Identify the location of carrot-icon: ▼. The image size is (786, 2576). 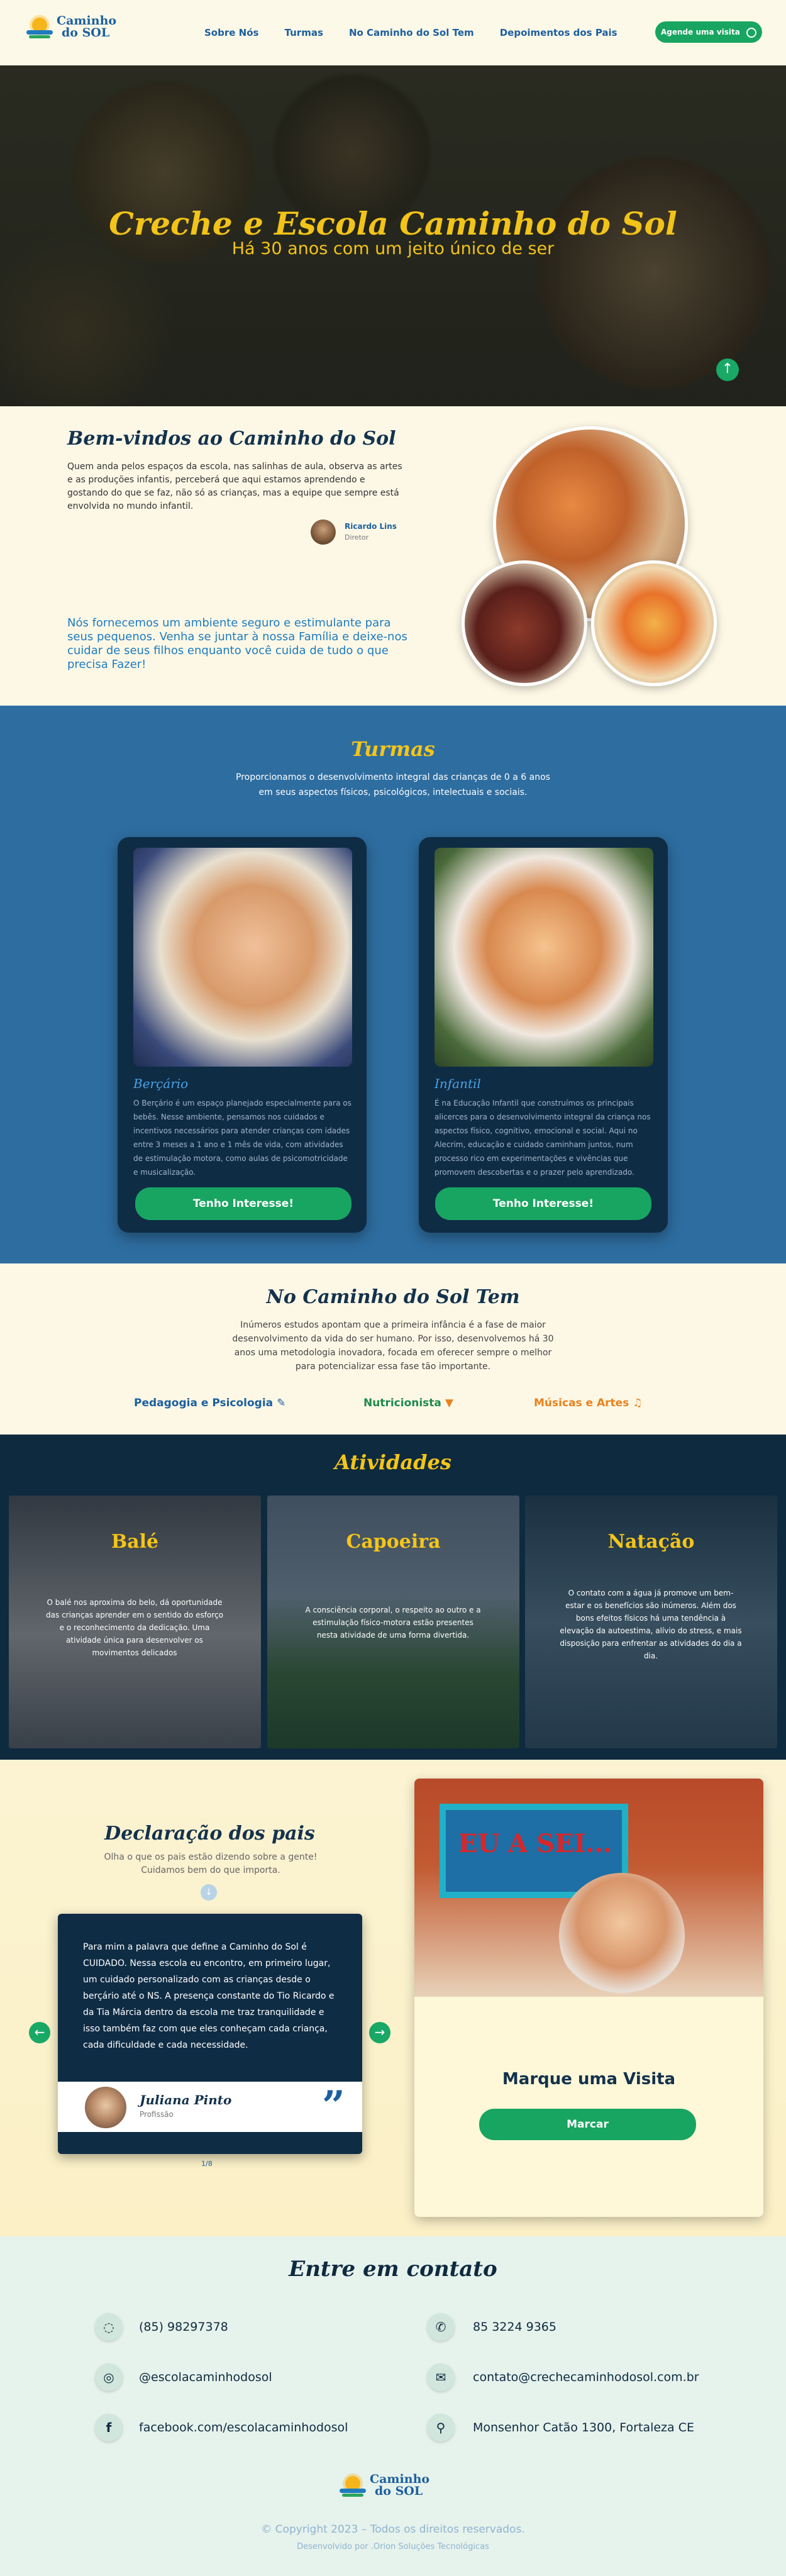
(449, 1403).